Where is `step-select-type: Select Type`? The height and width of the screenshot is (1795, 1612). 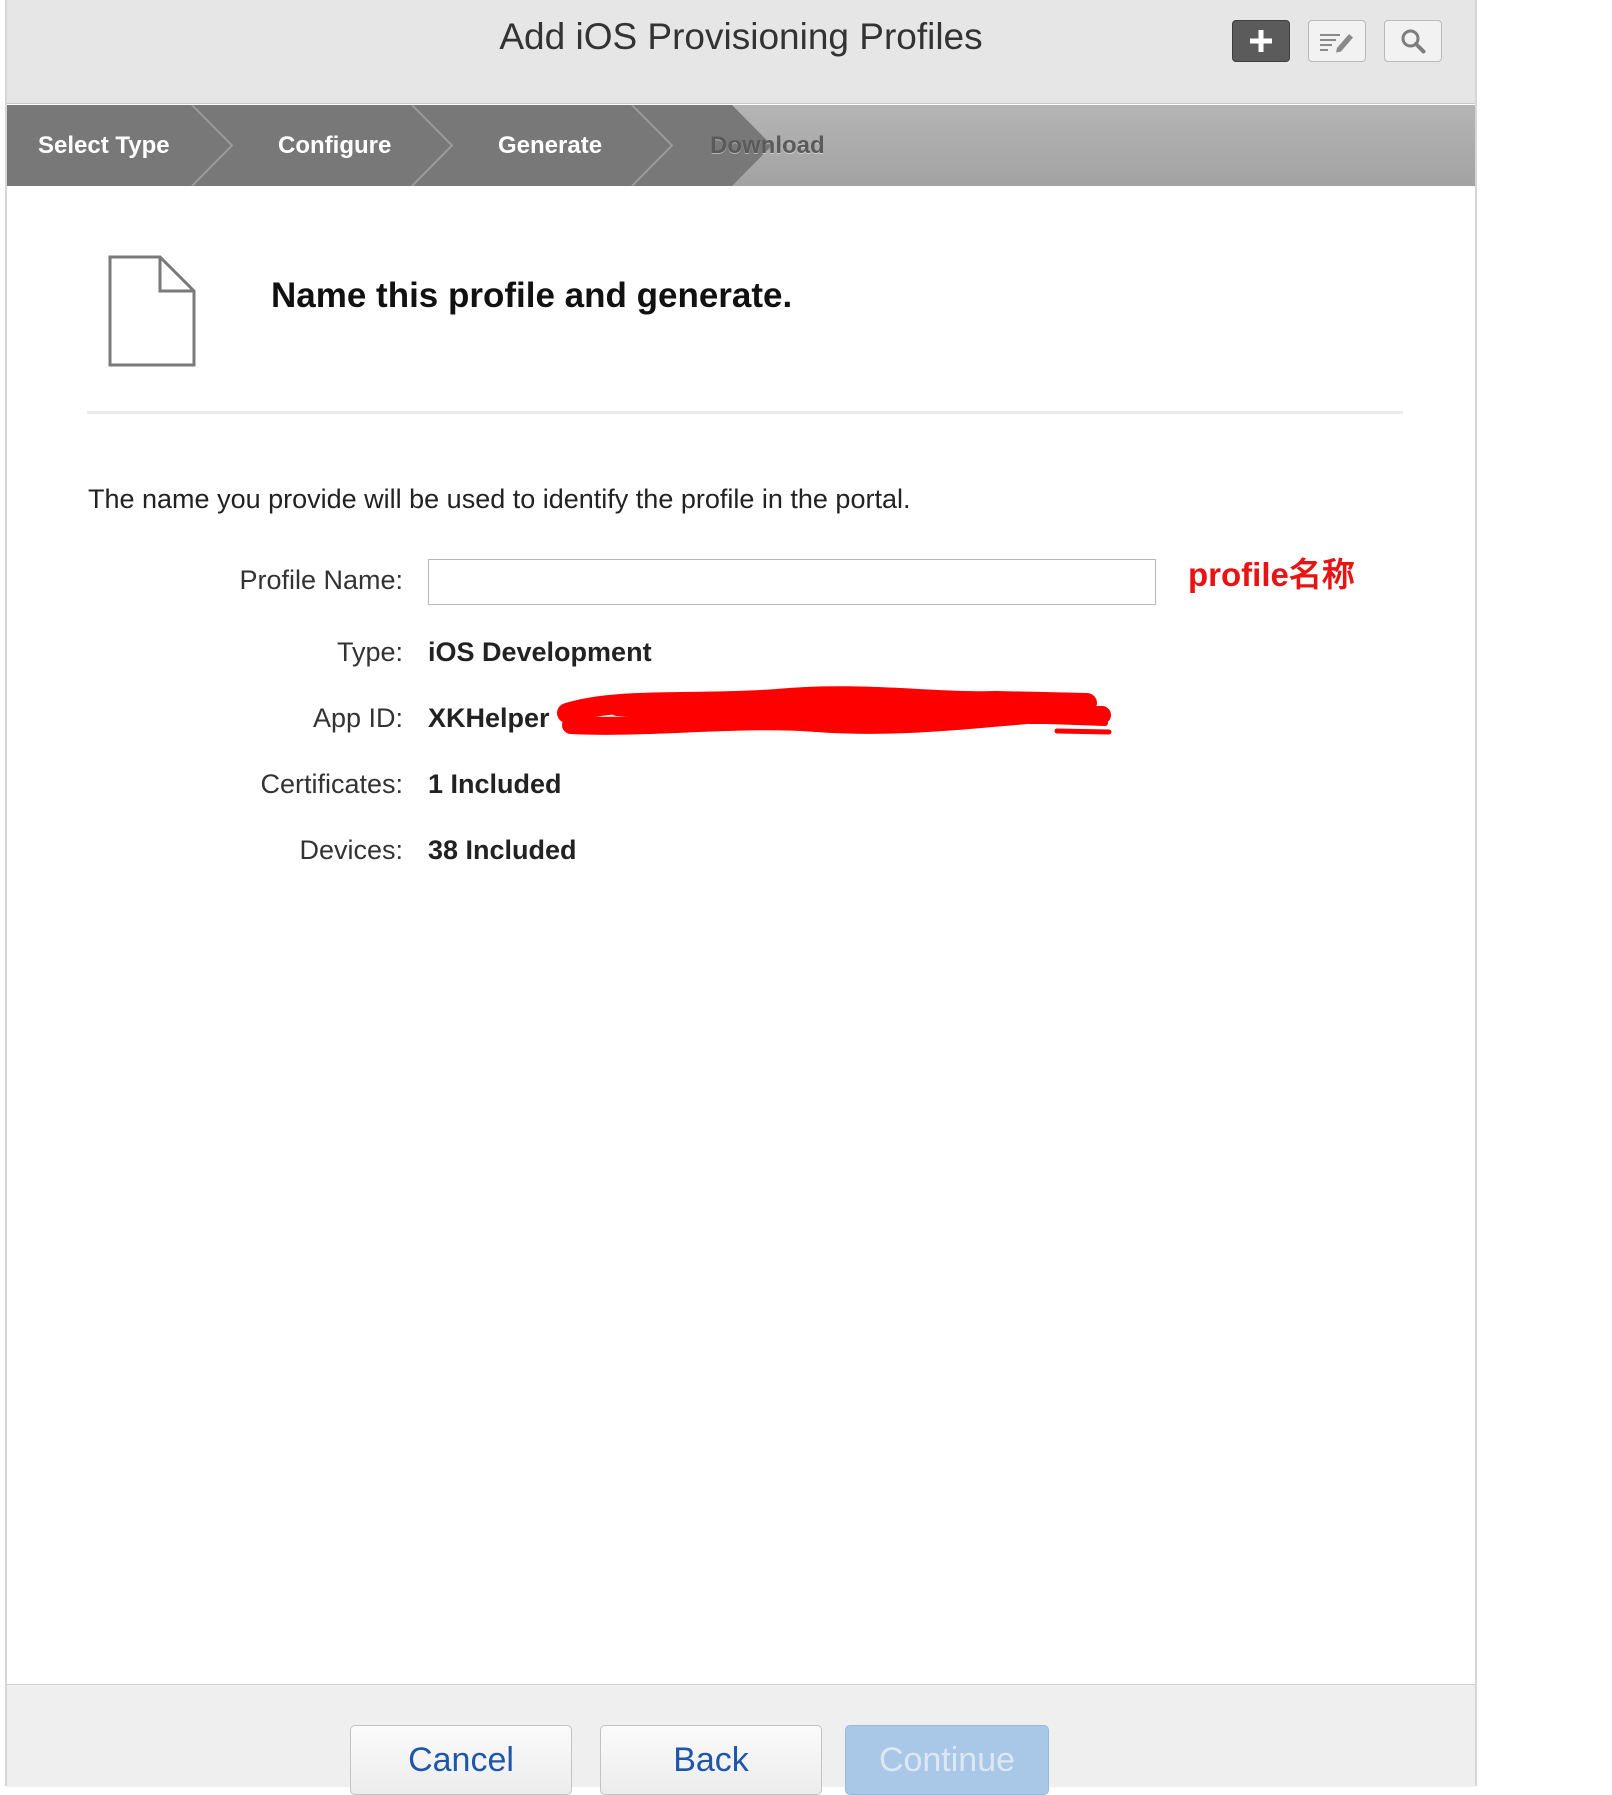
step-select-type: Select Type is located at coordinates (104, 145).